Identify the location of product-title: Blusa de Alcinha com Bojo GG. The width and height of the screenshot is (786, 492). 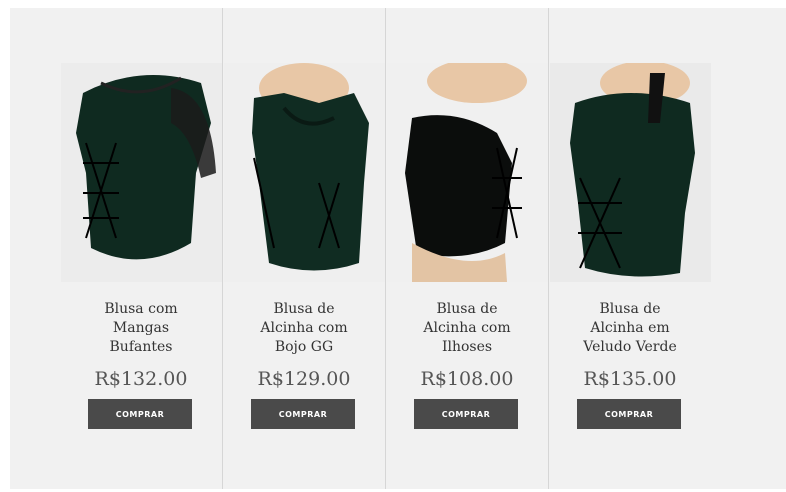
(304, 328).